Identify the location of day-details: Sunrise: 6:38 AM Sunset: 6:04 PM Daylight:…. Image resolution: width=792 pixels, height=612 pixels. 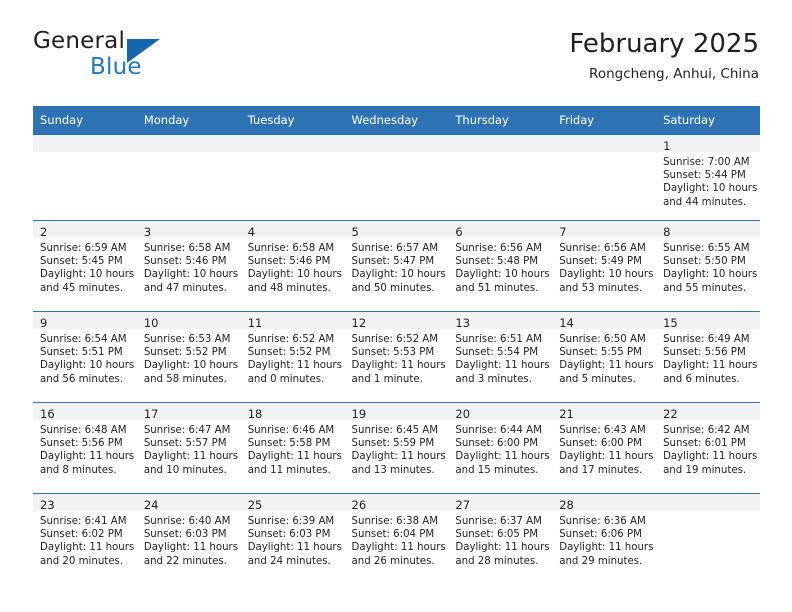
(397, 539).